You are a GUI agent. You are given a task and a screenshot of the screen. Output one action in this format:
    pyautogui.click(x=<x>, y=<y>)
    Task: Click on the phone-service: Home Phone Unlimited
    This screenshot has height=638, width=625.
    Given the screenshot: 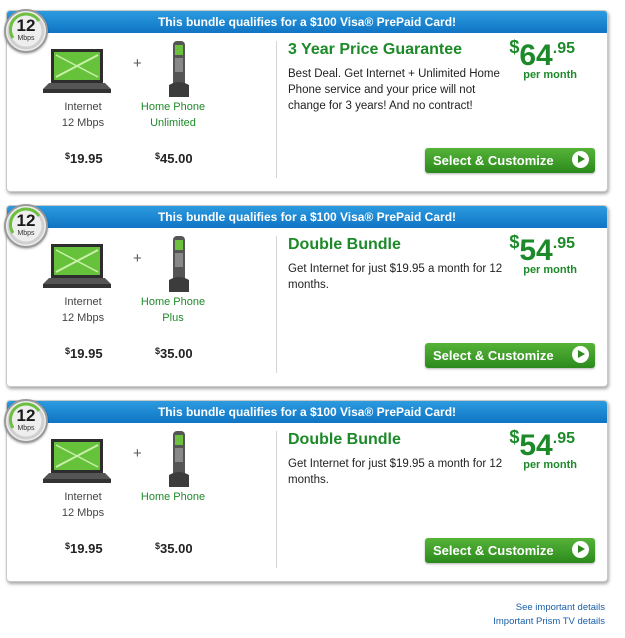 What is the action you would take?
    pyautogui.click(x=173, y=115)
    